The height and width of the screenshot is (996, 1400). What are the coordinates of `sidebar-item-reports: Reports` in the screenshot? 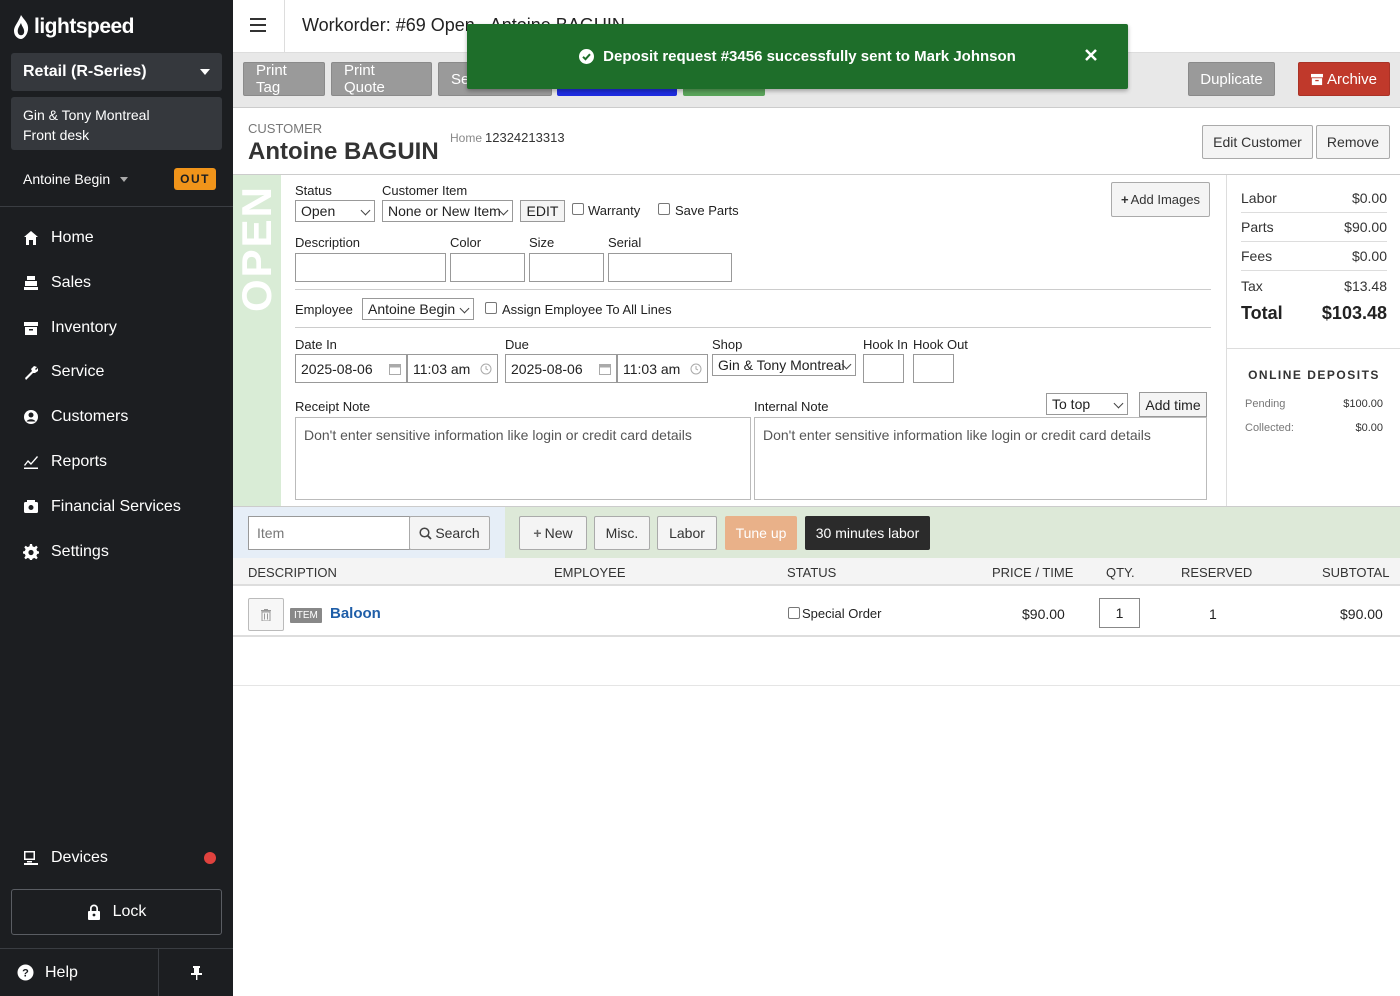 It's located at (65, 462).